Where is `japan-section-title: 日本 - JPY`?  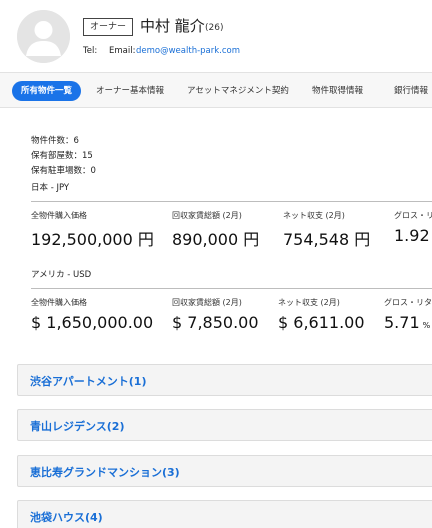
japan-section-title: 日本 - JPY is located at coordinates (50, 188).